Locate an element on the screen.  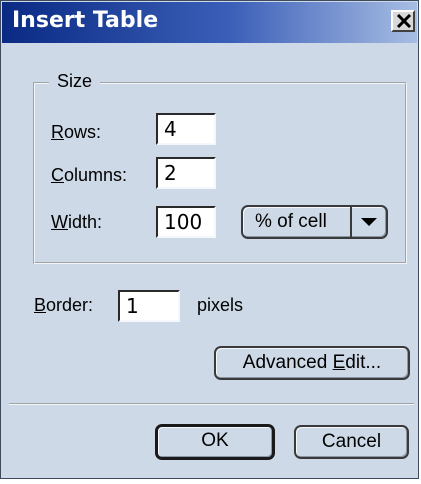
width-unit-value: % of cell is located at coordinates (291, 221).